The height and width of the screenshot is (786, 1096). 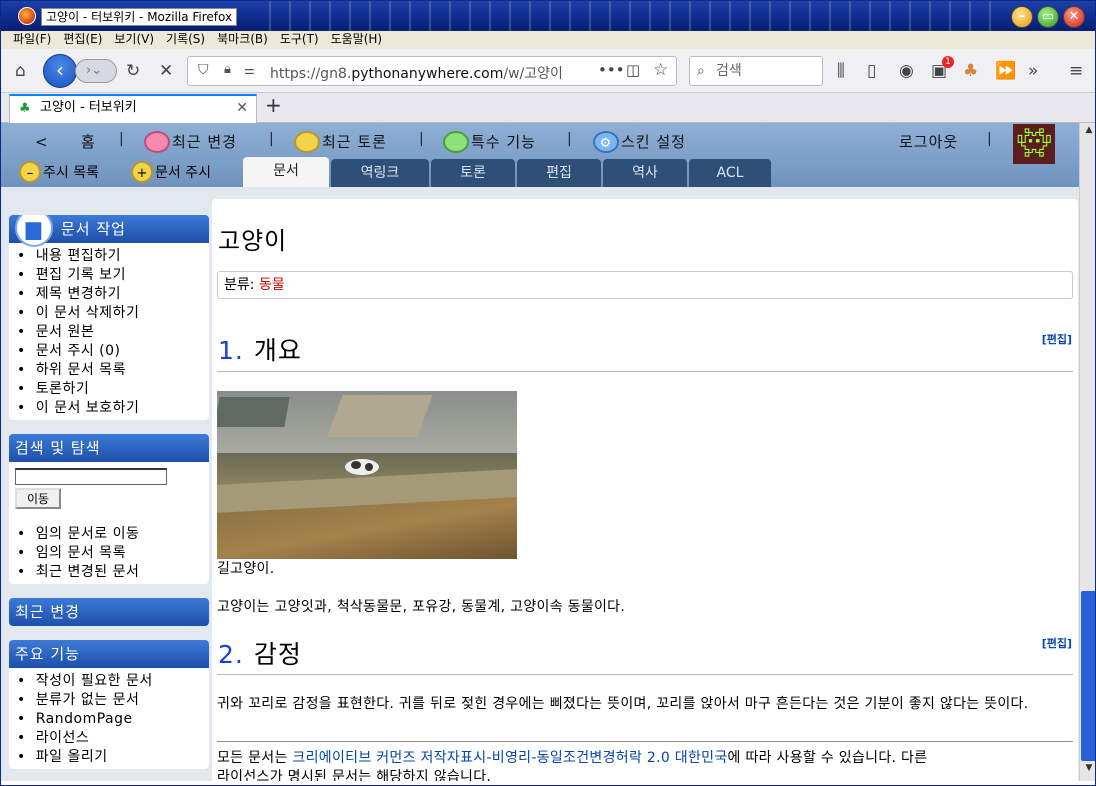 I want to click on intro-paragraph: 고양이는 고양잇과, 척삭동물문, 포유강, 동물계, 고양이속 동물이다., so click(x=421, y=607).